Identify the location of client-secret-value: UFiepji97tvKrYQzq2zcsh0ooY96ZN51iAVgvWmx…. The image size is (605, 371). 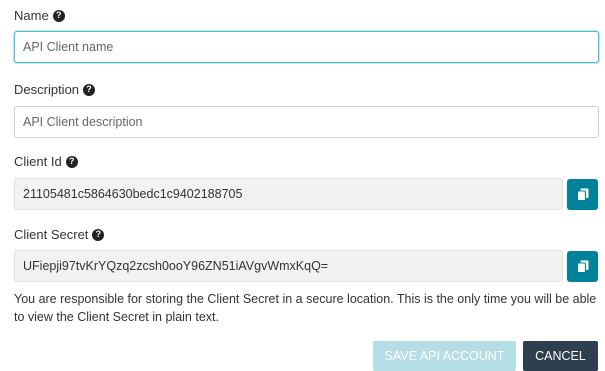
(176, 266).